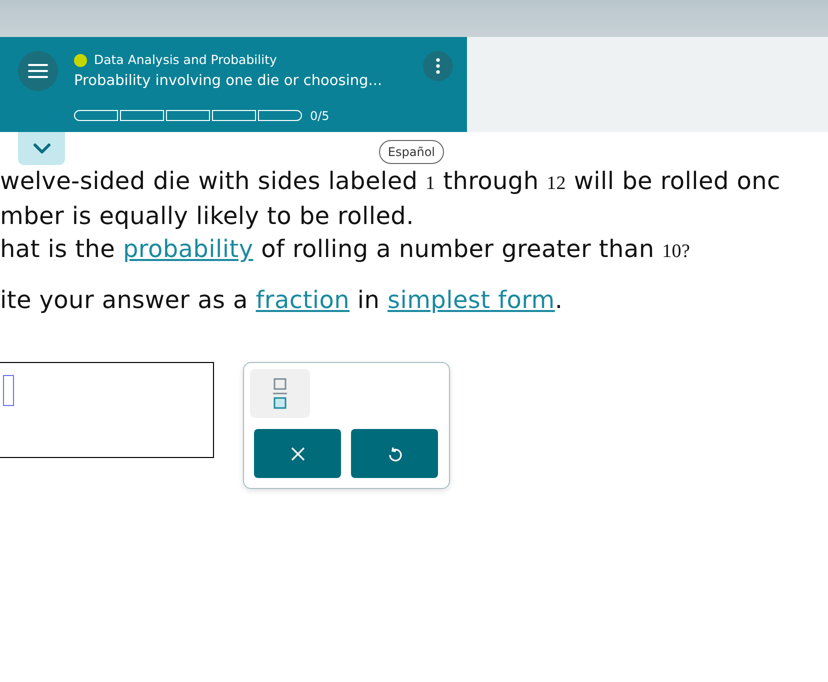  Describe the element at coordinates (303, 300) in the screenshot. I see `glossary-link: fraction` at that location.